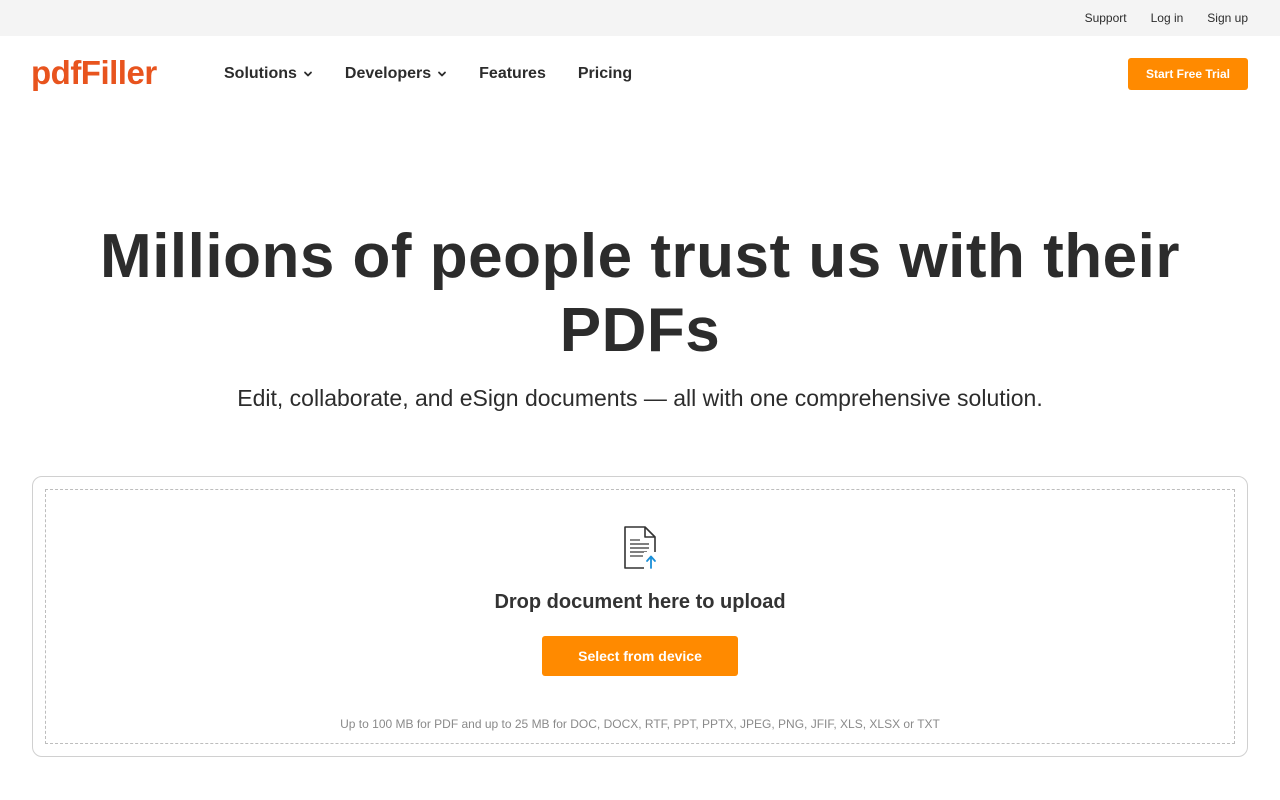 This screenshot has width=1280, height=800. What do you see at coordinates (94, 73) in the screenshot?
I see `pdffiller-logo: pdfFiller` at bounding box center [94, 73].